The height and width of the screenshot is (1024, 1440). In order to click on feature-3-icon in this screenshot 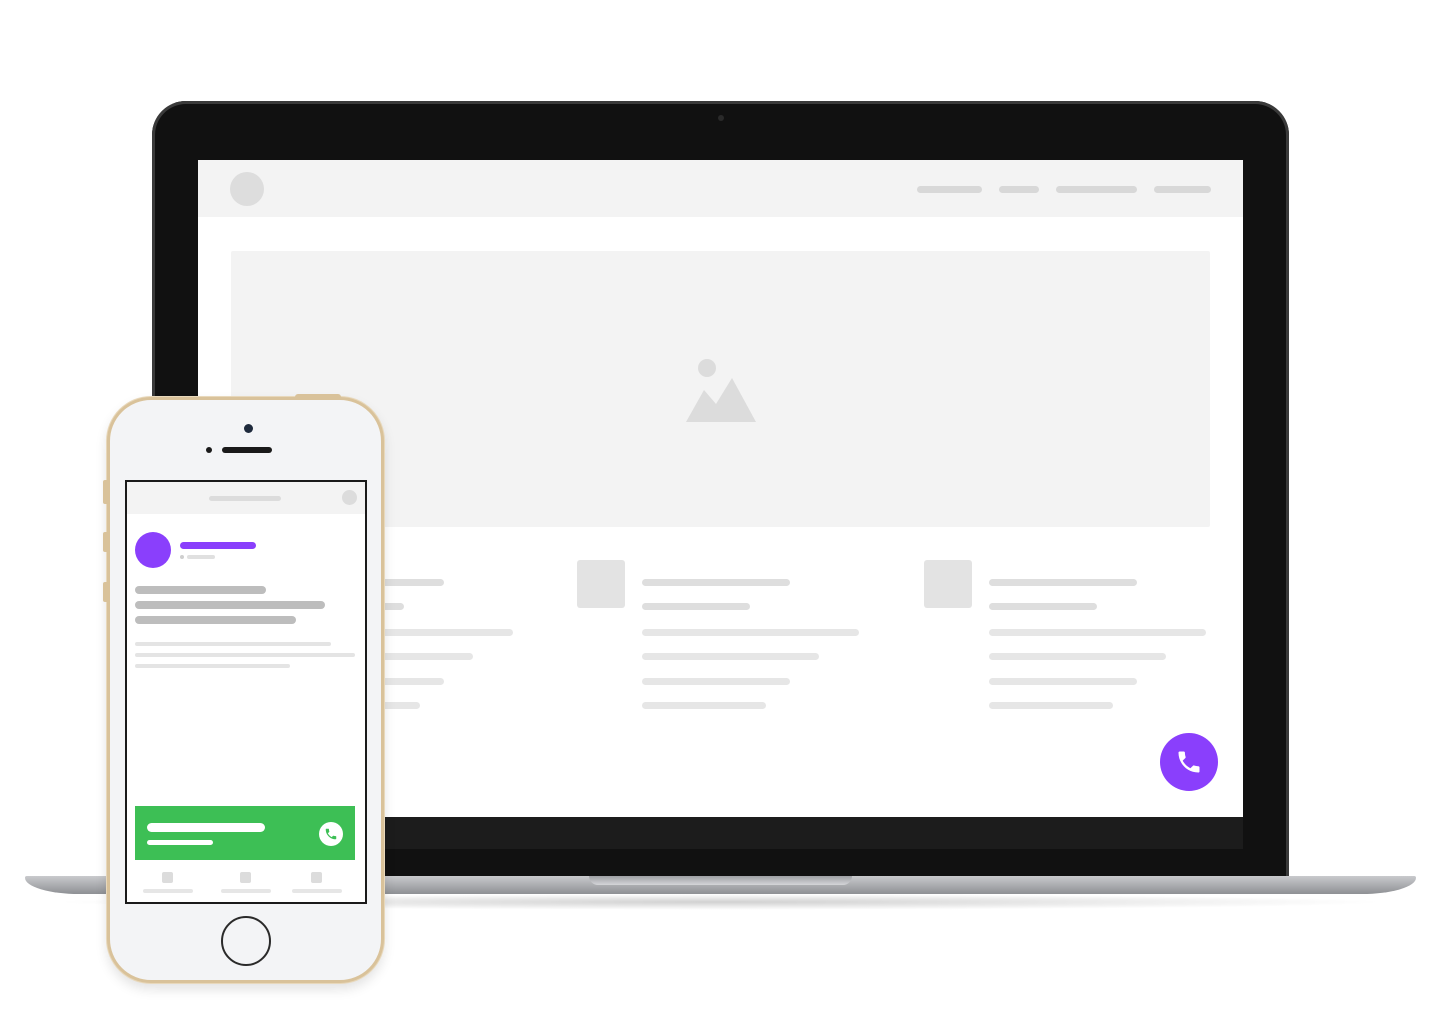, I will do `click(948, 584)`.